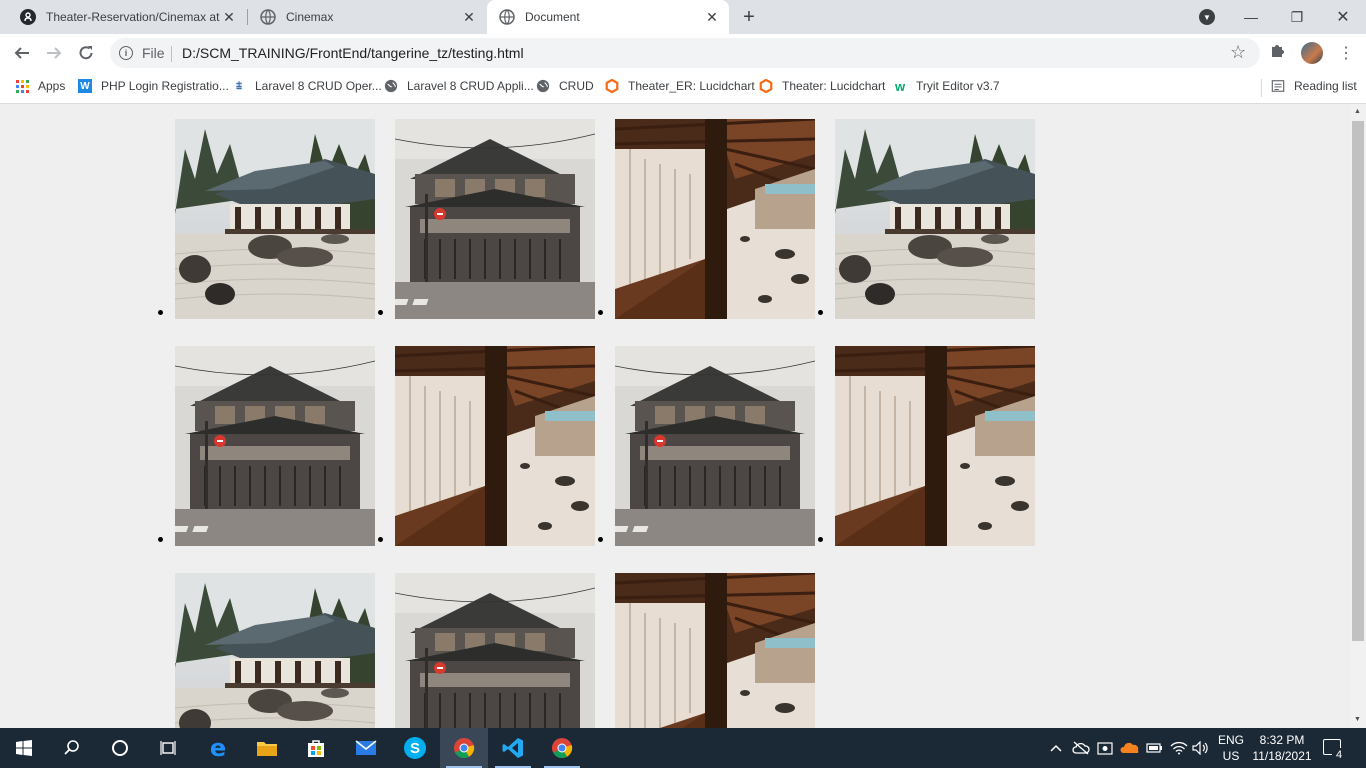 The width and height of the screenshot is (1366, 768). I want to click on reading-list-icon, so click(1278, 86).